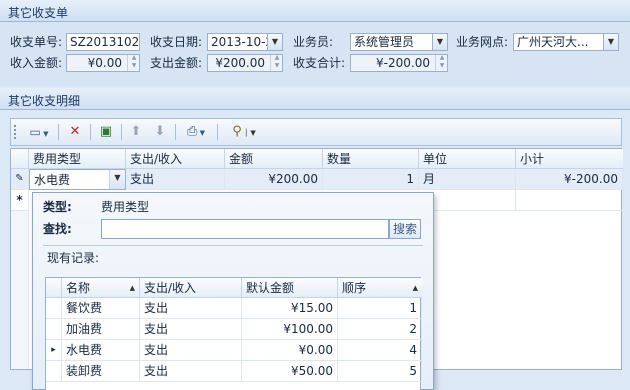  I want to click on search-icon: ⚲ │ ▼, so click(244, 132).